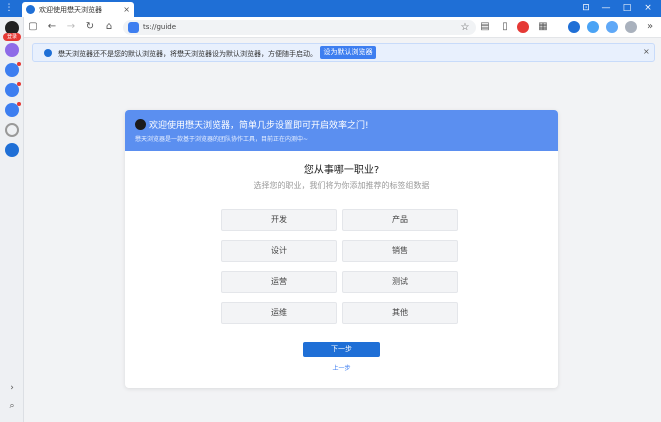 The height and width of the screenshot is (422, 661). I want to click on sidebar-active-app-icon, so click(12, 150).